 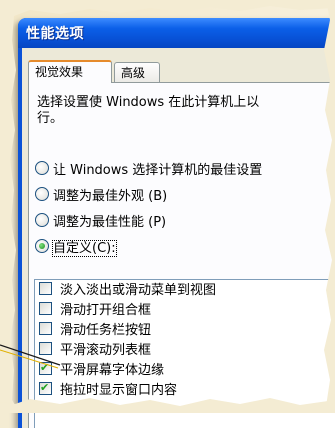 I want to click on tab-visual-effects: 视觉效果, so click(x=70, y=71).